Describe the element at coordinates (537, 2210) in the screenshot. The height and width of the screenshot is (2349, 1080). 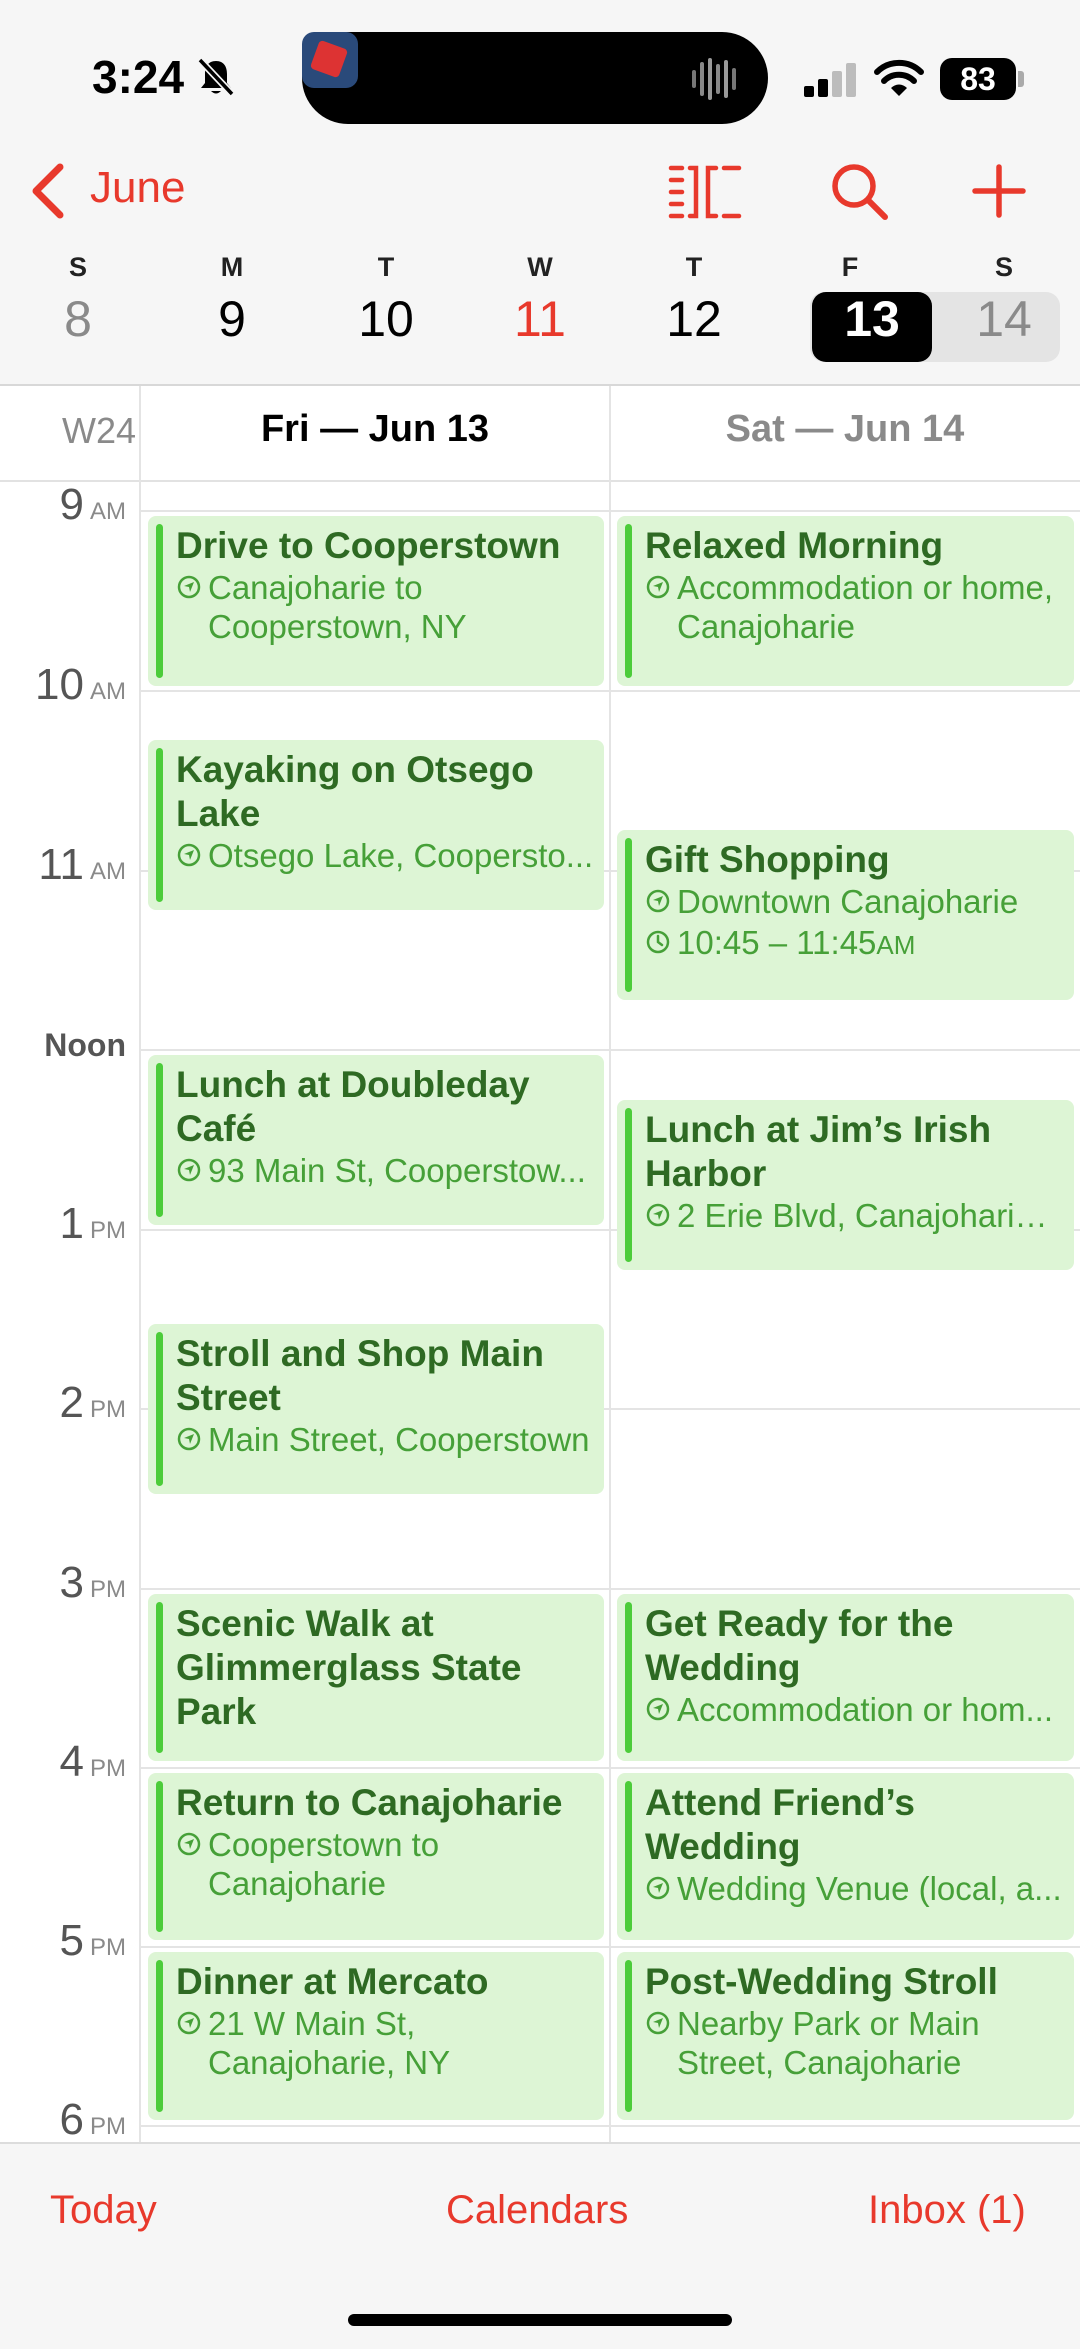
I see `calendars-button: Calendars` at that location.